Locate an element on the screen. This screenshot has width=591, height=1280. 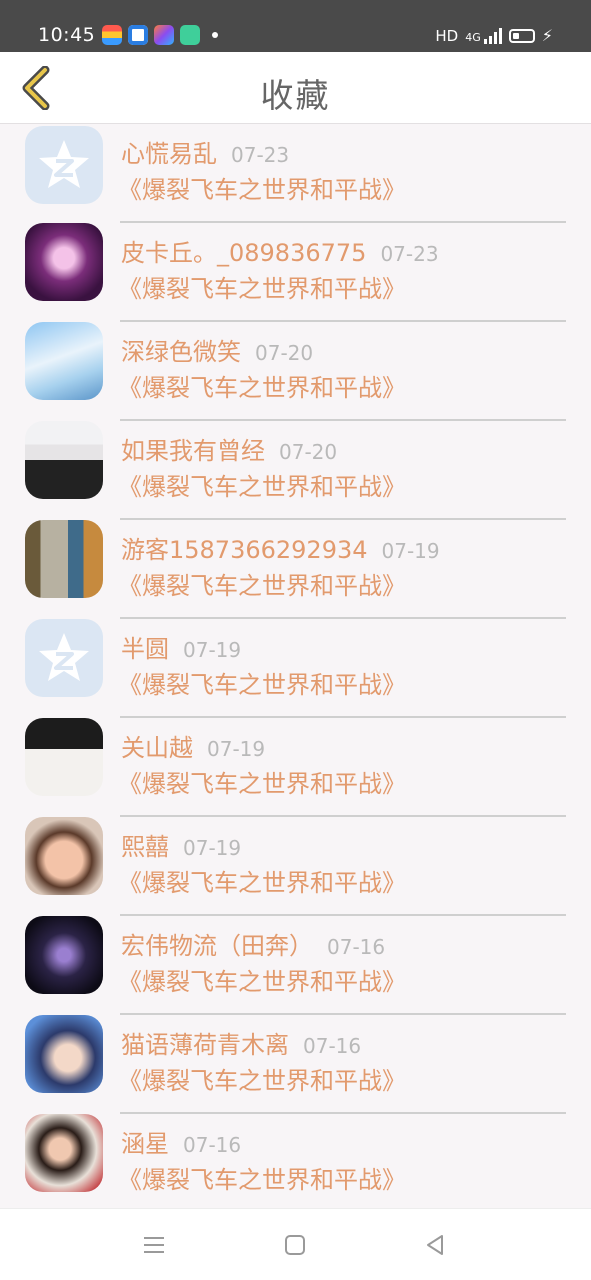
name-date-line: 宏伟物流（田奔） 07-16 is located at coordinates (253, 943).